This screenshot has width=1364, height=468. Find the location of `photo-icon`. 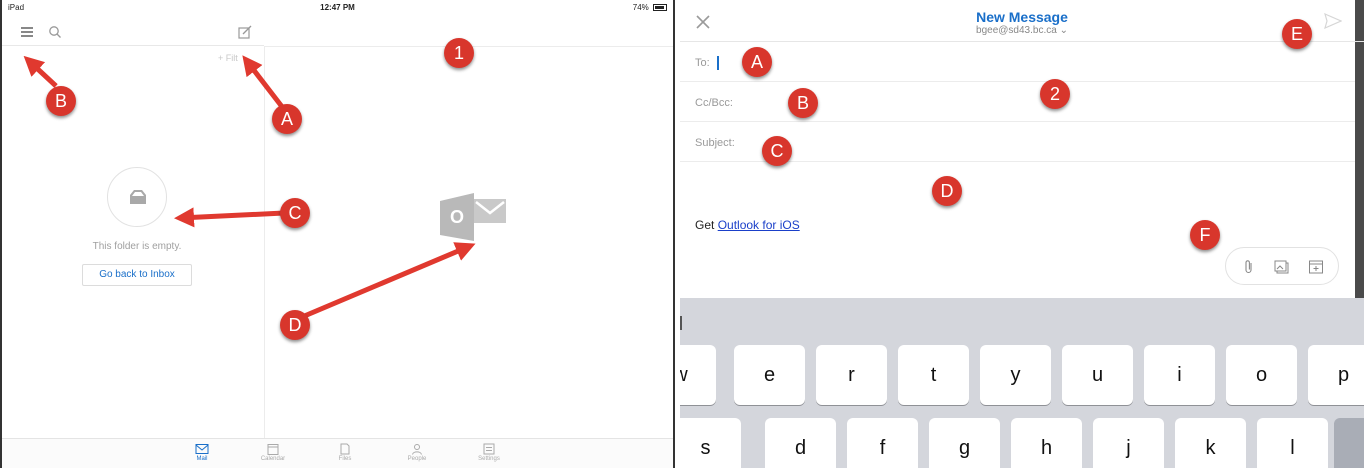

photo-icon is located at coordinates (1282, 267).